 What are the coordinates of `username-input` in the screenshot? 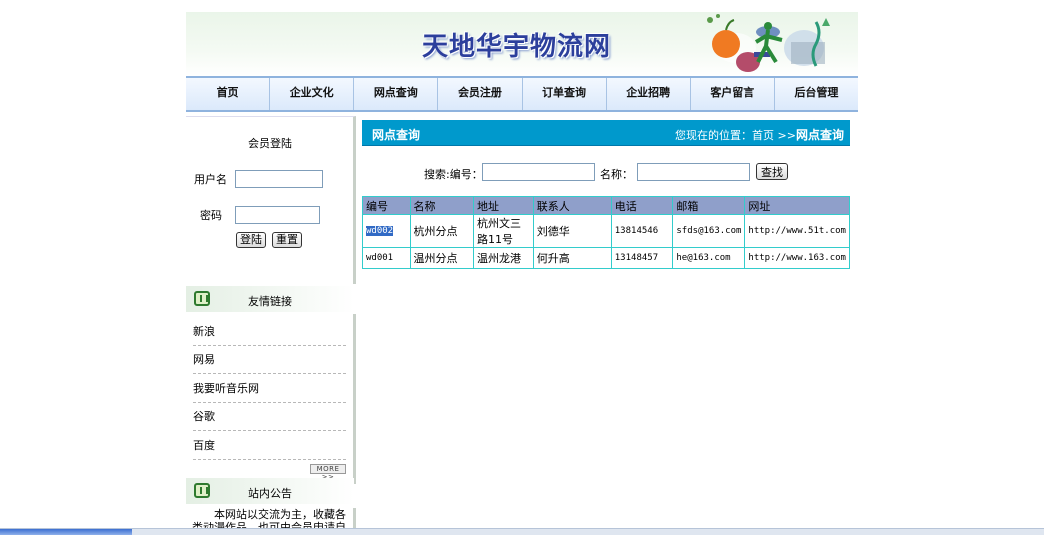 It's located at (279, 179).